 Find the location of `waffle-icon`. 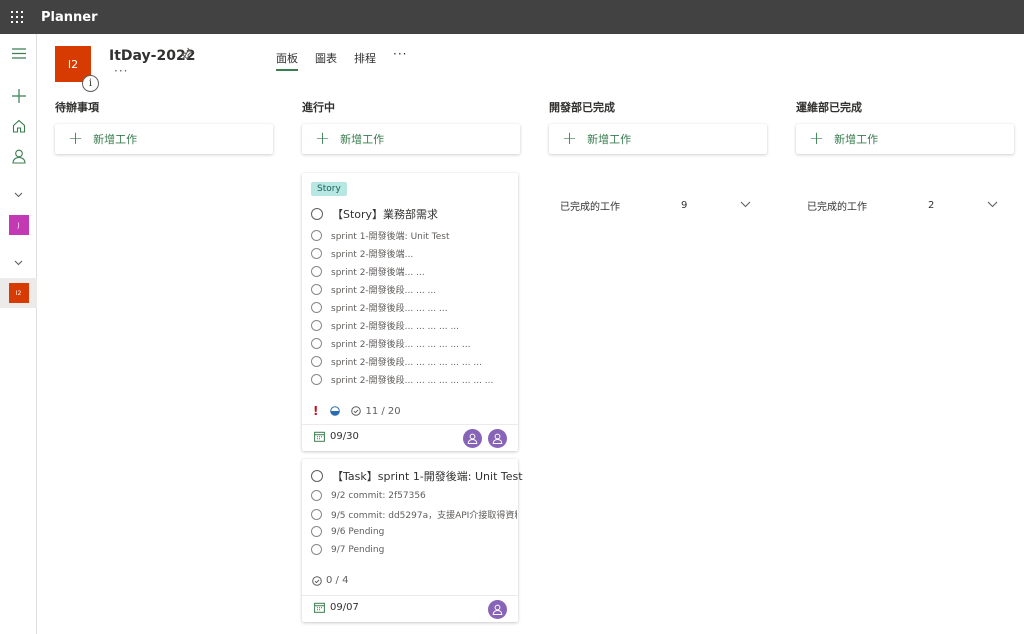

waffle-icon is located at coordinates (17, 17).